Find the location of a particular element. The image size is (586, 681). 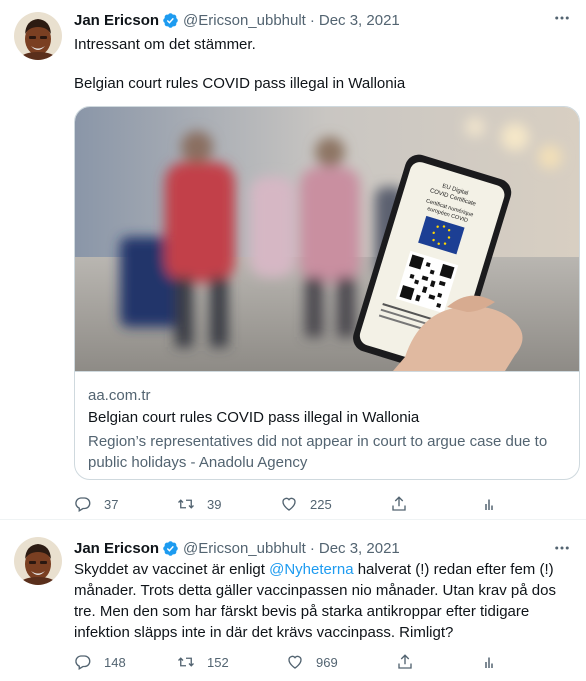

tweet-actions: 148 152 969 is located at coordinates (289, 662).